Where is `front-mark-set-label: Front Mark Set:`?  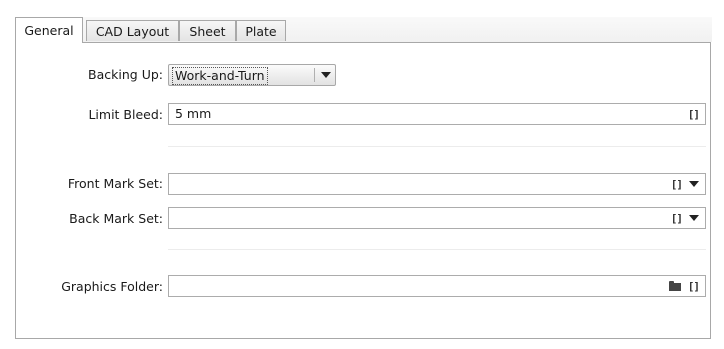
front-mark-set-label: Front Mark Set: is located at coordinates (115, 183).